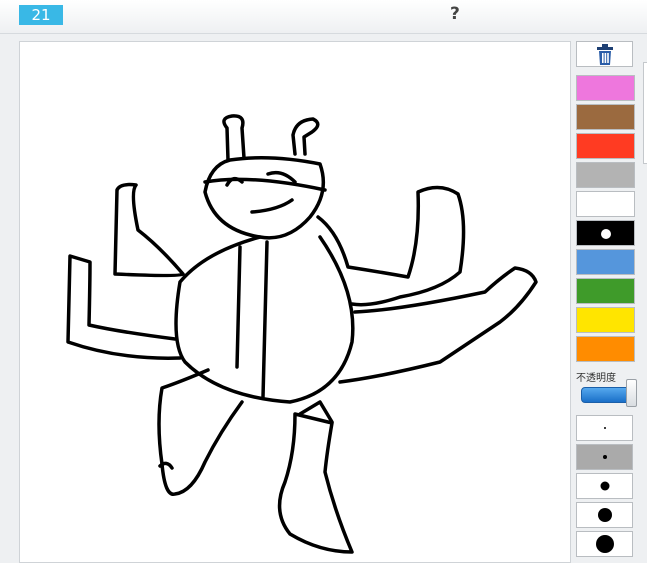  What do you see at coordinates (605, 175) in the screenshot?
I see `color-swatch-gray` at bounding box center [605, 175].